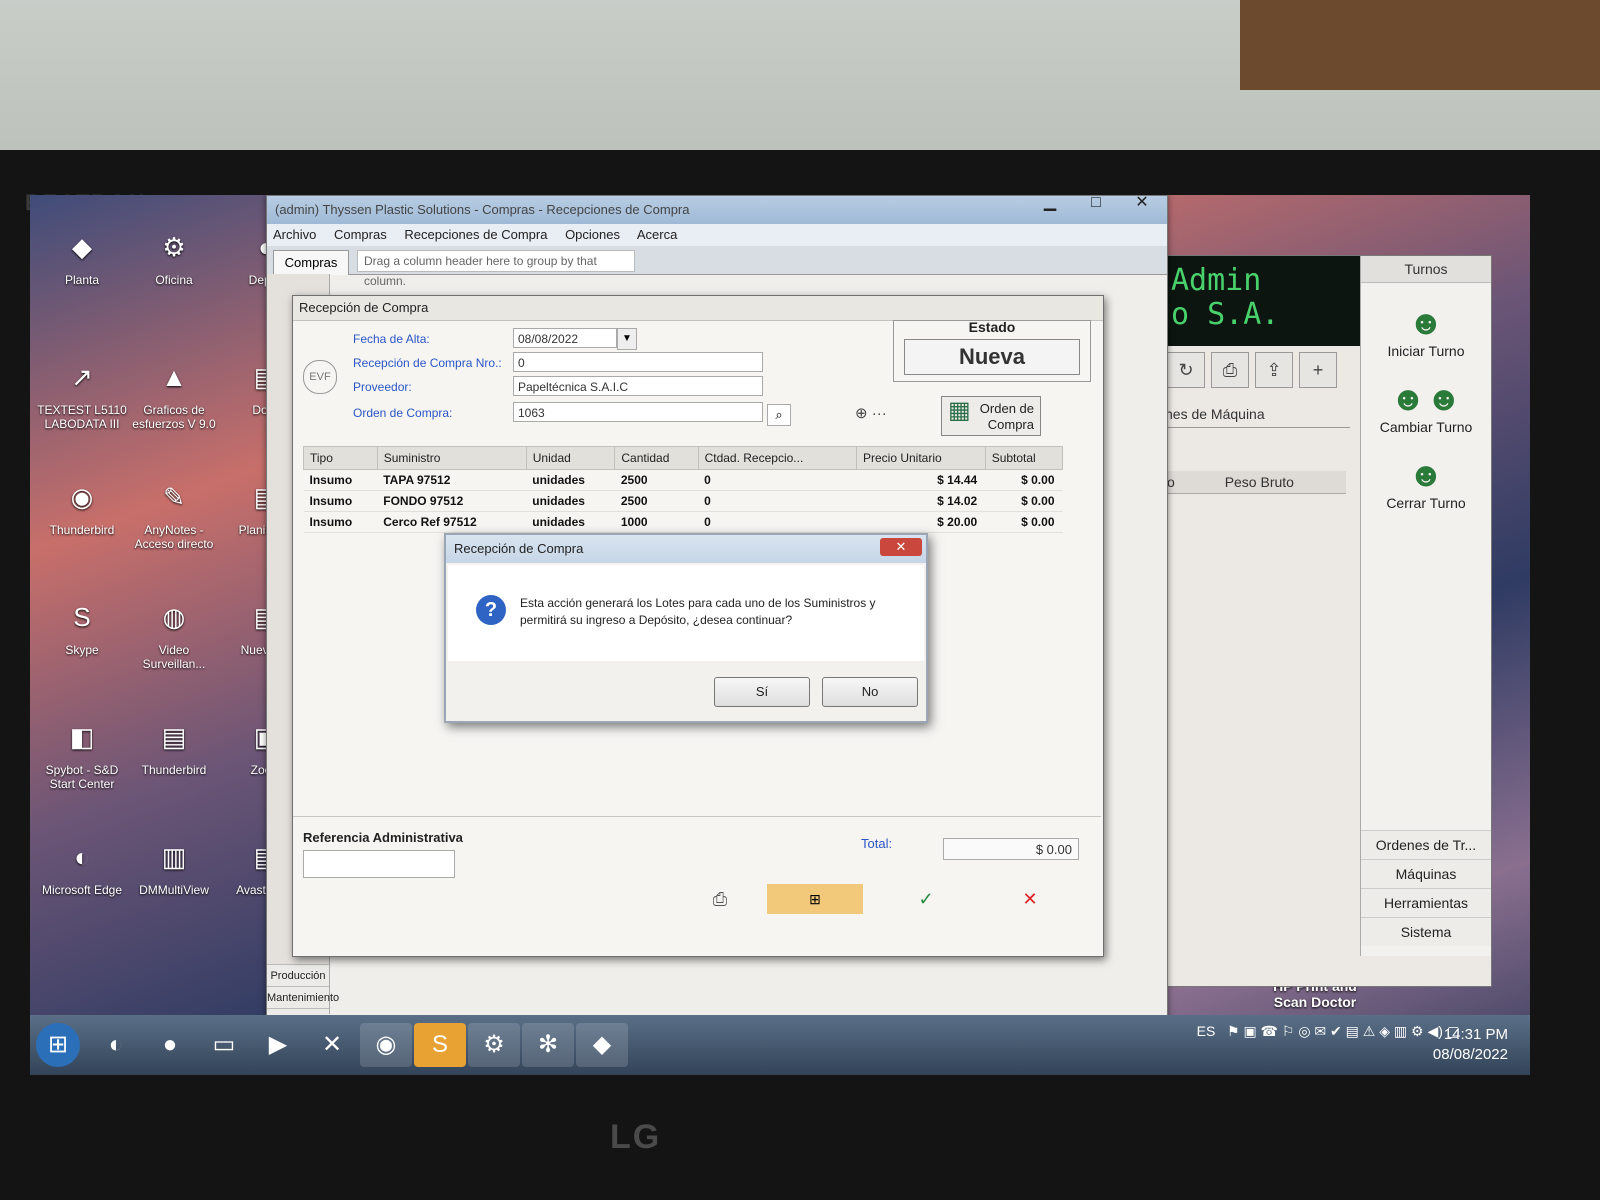  I want to click on column-header: Suministro, so click(451, 458).